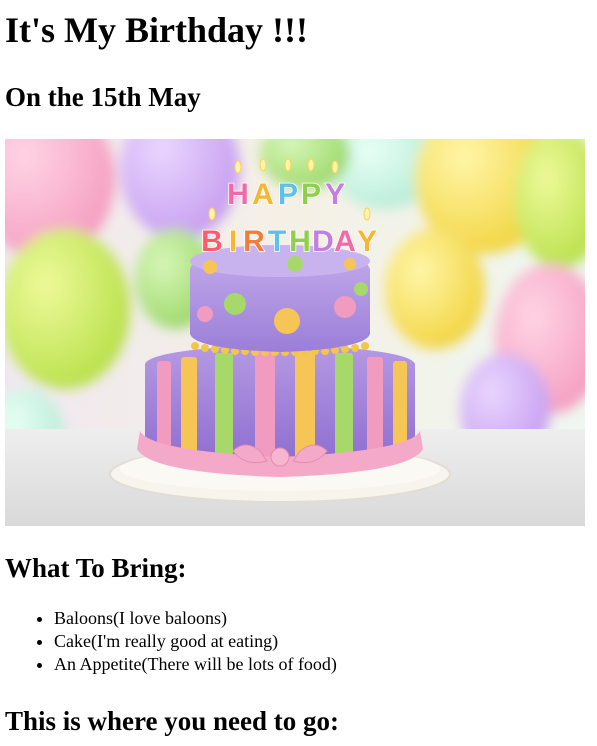  I want to click on candle-letter: D, so click(323, 241).